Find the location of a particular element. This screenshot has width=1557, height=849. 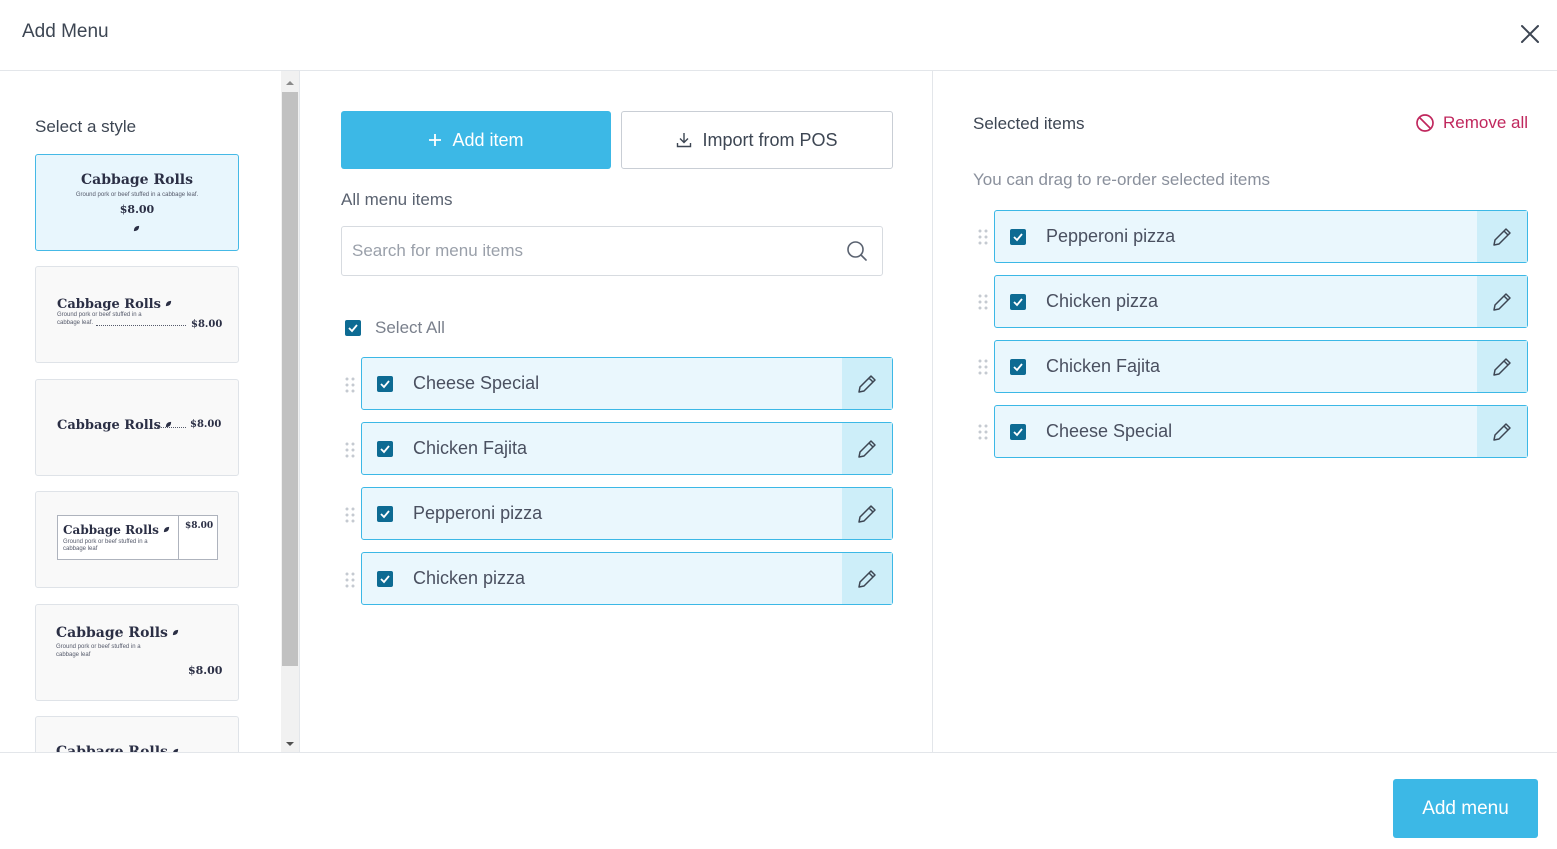

add-item-button: Add item is located at coordinates (476, 140).